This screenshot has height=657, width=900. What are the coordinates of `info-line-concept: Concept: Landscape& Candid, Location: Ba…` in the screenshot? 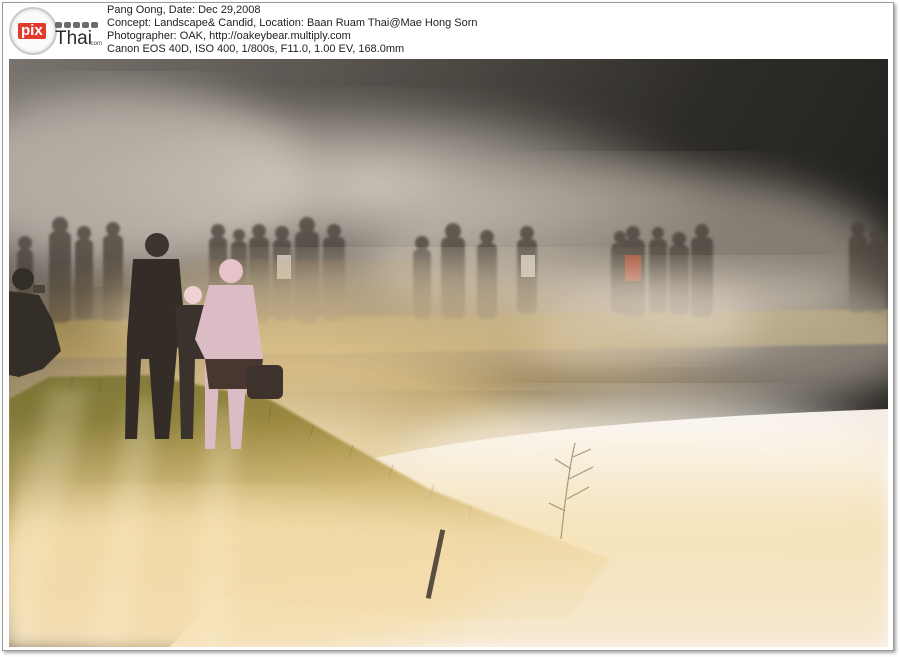 It's located at (292, 23).